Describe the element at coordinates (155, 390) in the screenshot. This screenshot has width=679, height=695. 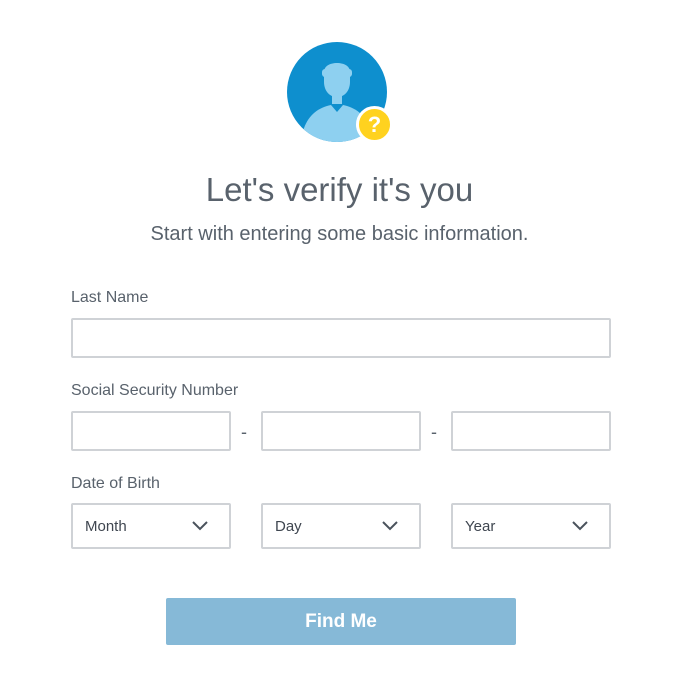
I see `ssn-label: Social Security Number` at that location.